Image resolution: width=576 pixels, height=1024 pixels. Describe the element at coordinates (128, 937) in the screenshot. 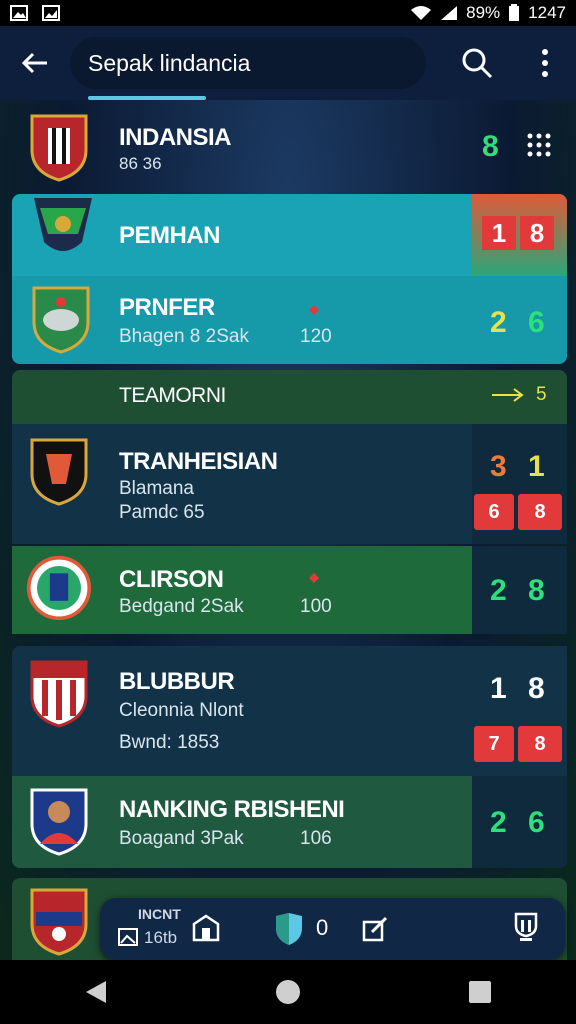

I see `media-icon` at that location.